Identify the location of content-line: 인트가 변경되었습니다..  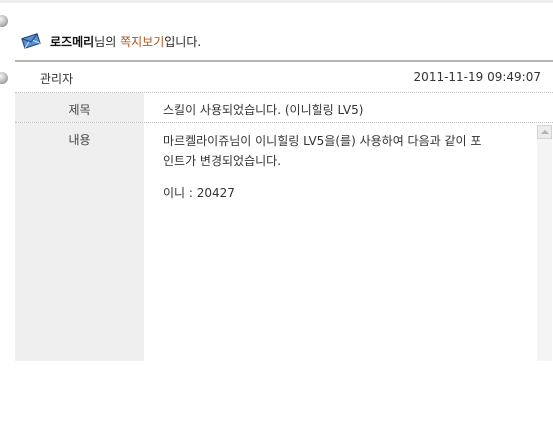
(222, 161).